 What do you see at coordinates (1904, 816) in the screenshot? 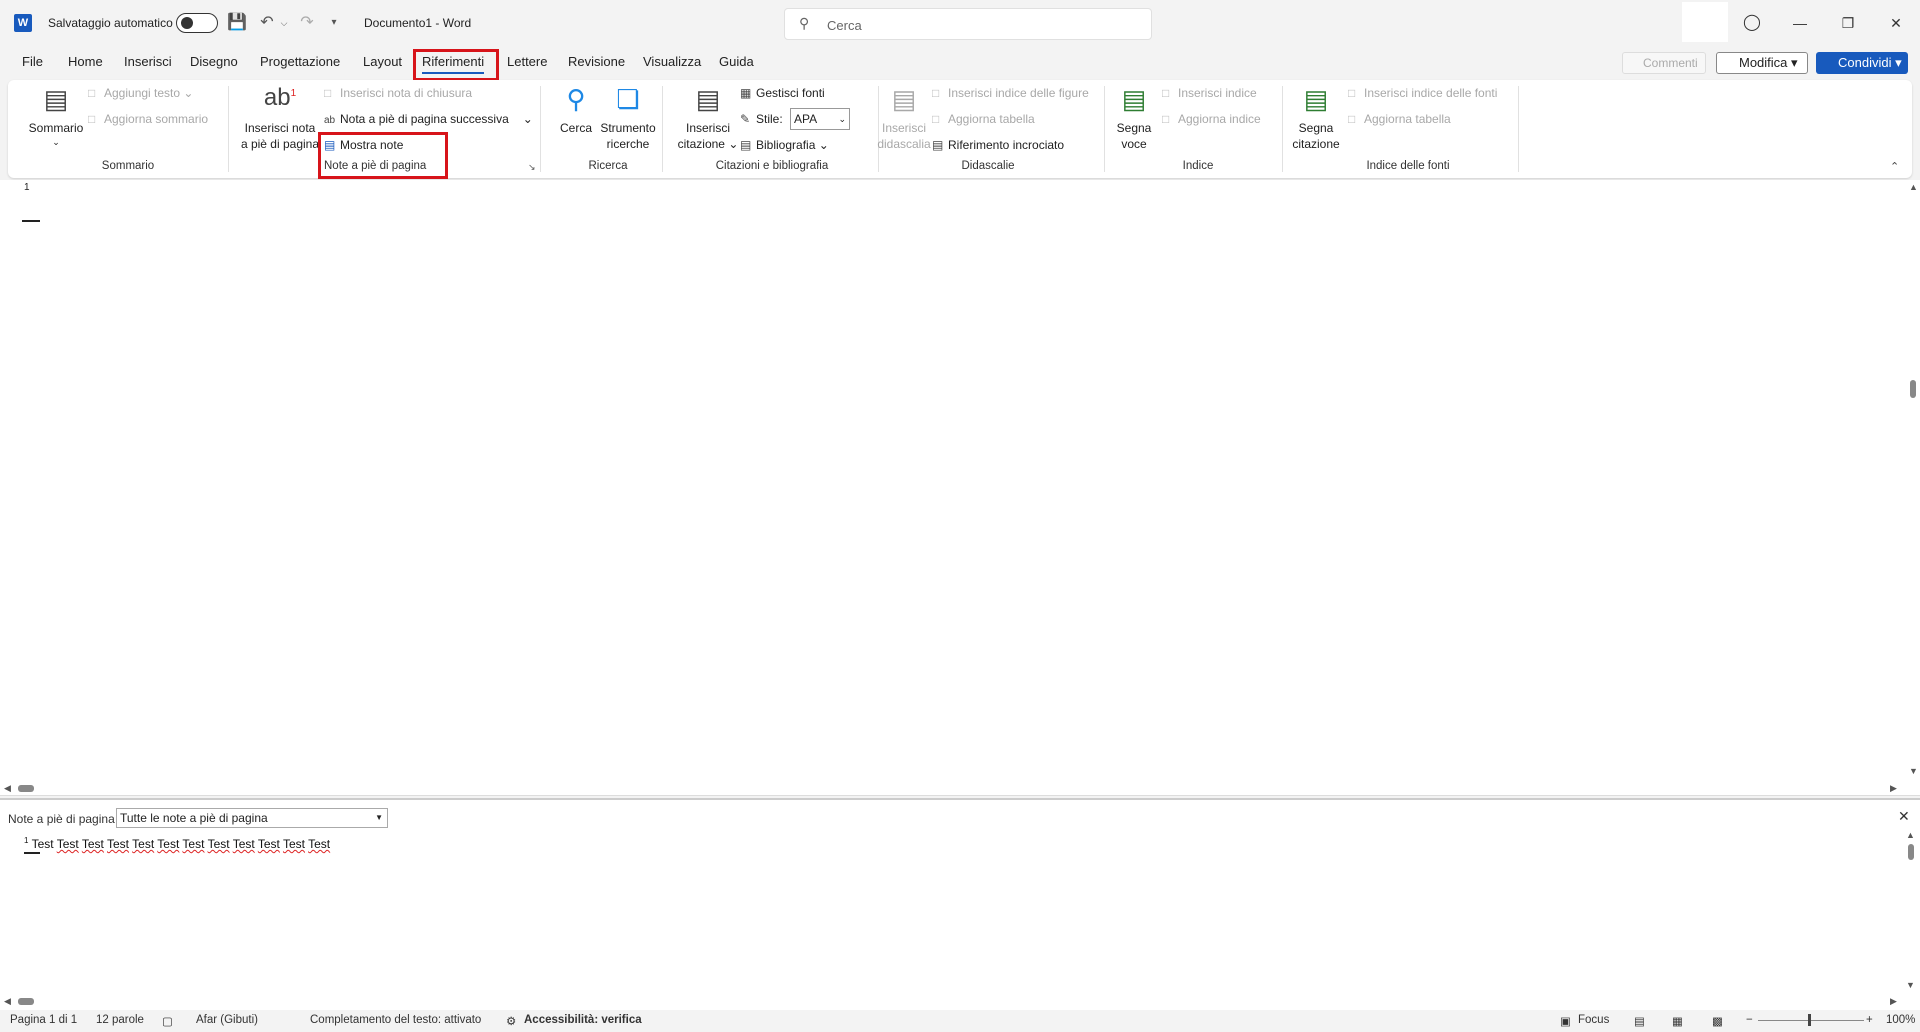
I see `footnote-pane-close-icon: ✕` at bounding box center [1904, 816].